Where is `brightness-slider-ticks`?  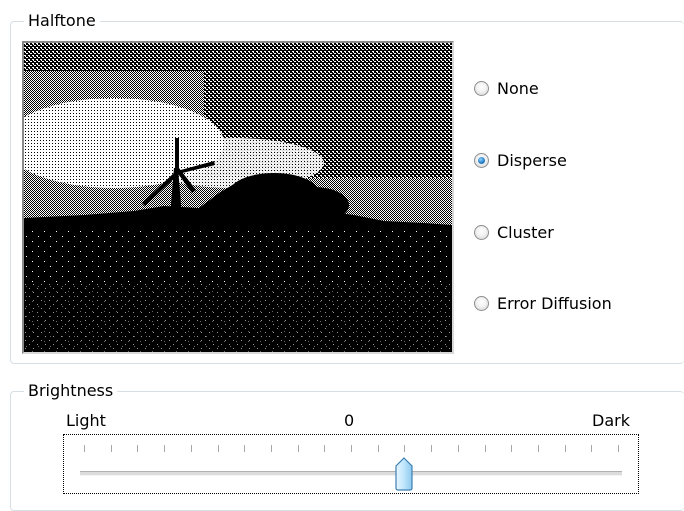 brightness-slider-ticks is located at coordinates (351, 449).